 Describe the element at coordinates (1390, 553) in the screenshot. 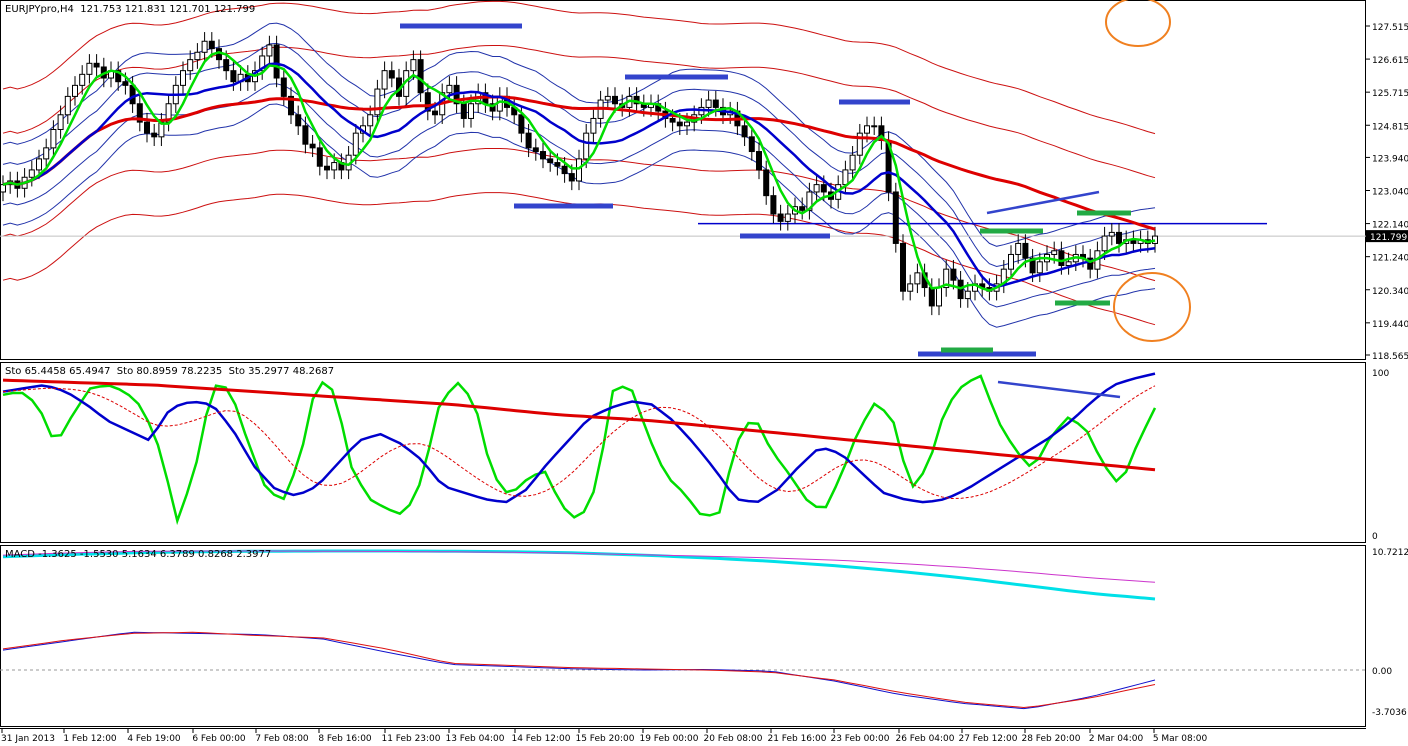

I see `macd-y-tick-label: 10.7212` at that location.